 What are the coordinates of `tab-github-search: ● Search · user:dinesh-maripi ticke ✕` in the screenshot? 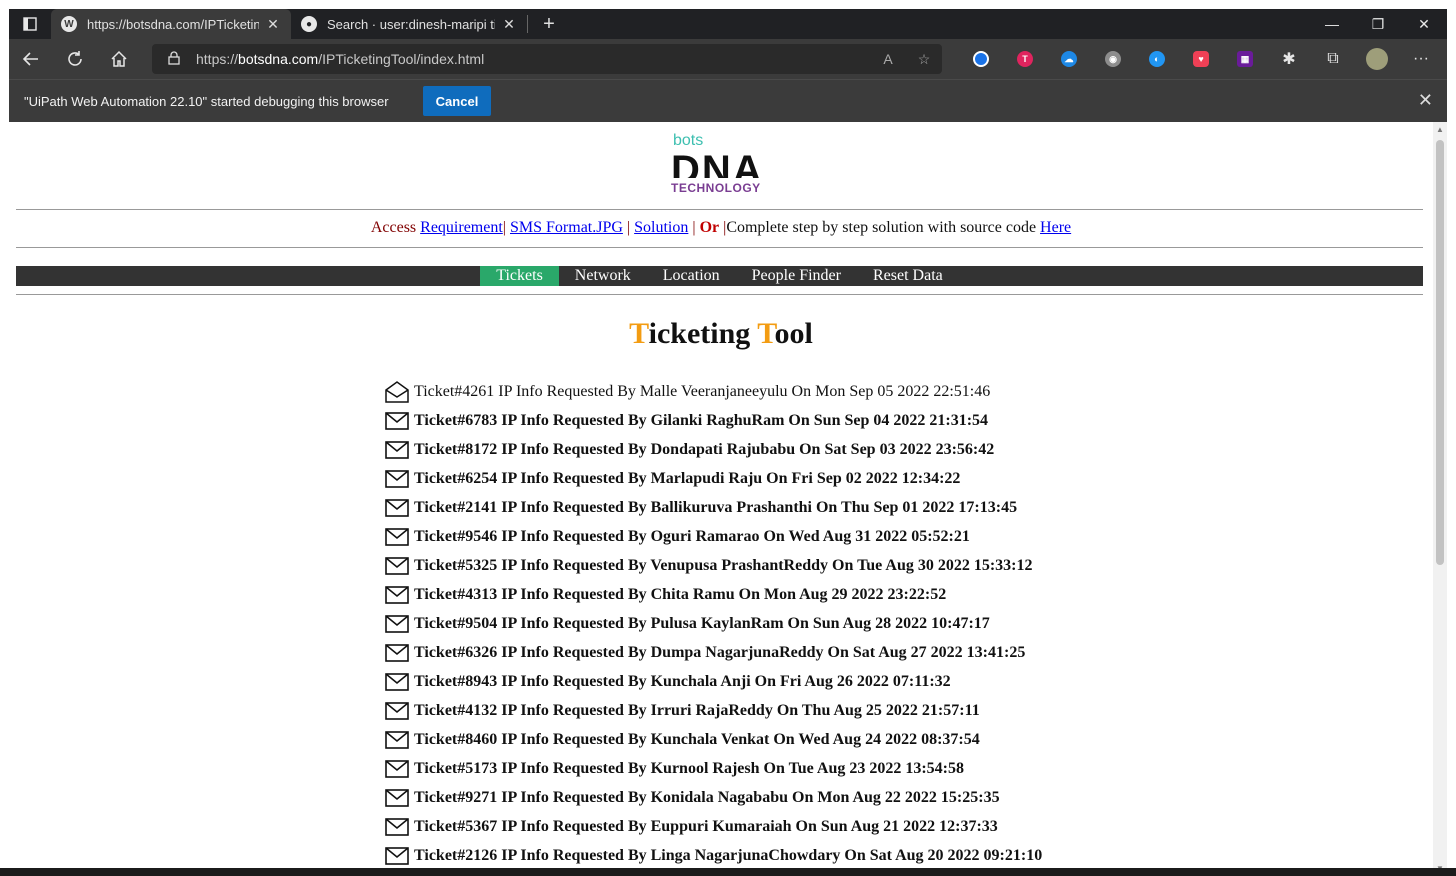 It's located at (409, 24).